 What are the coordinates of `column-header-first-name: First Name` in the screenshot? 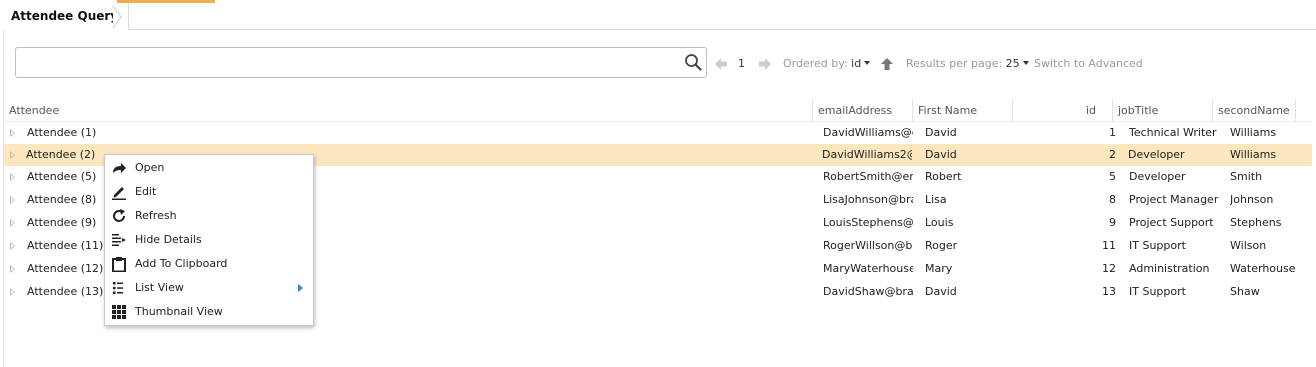 It's located at (947, 111).